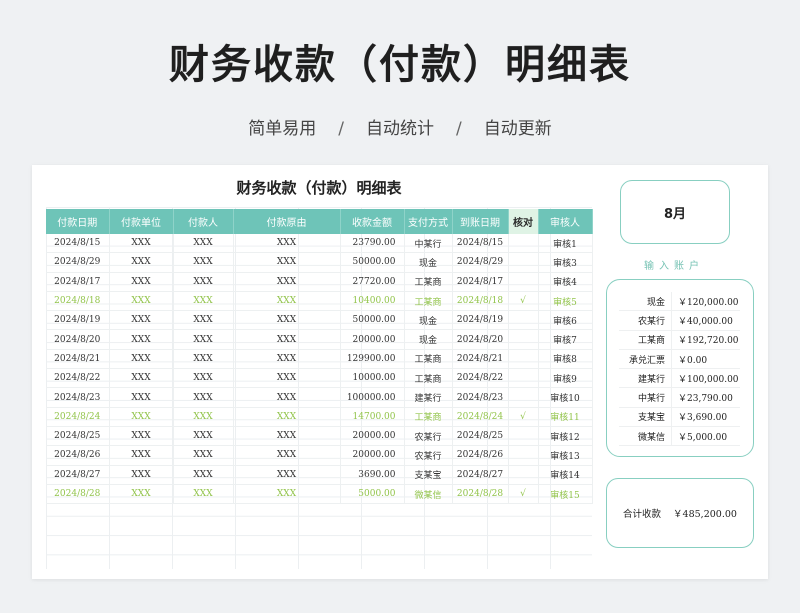  Describe the element at coordinates (565, 221) in the screenshot. I see `col-header-reviewer: 审核人` at that location.